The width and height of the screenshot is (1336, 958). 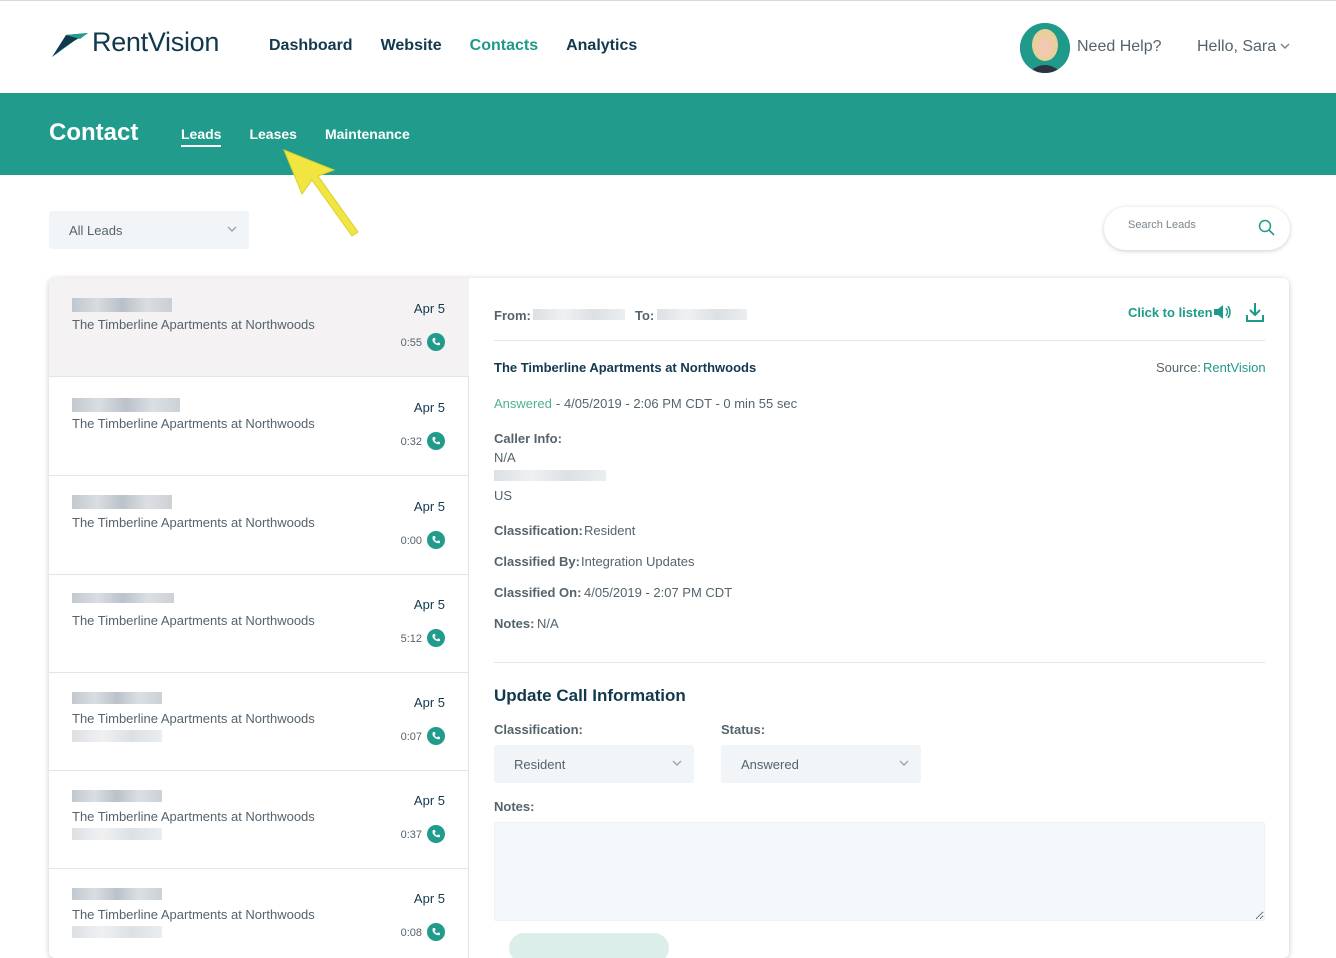 I want to click on tab-leases: Leases, so click(x=272, y=136).